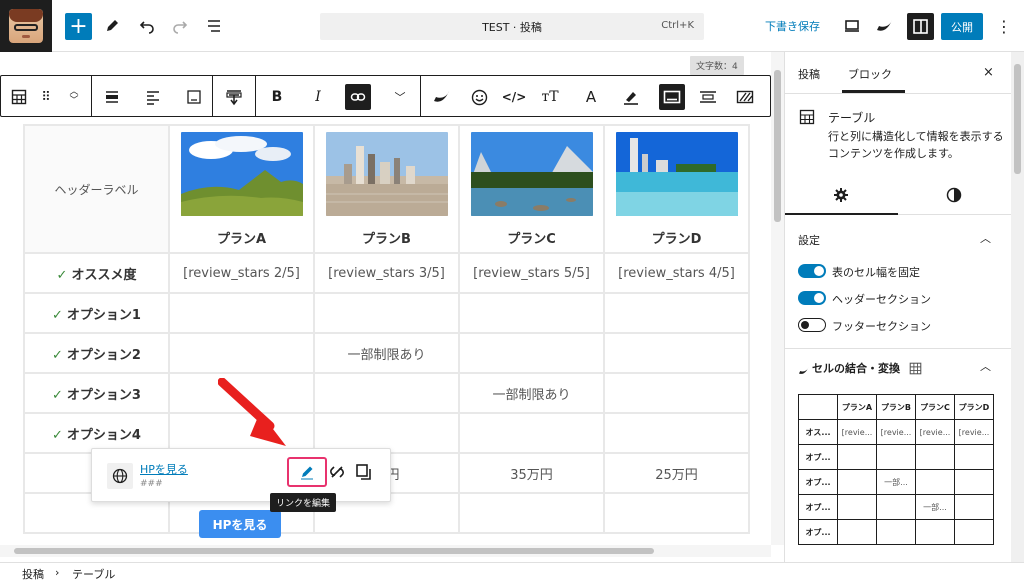  I want to click on pen-tool-icon, so click(112, 26).